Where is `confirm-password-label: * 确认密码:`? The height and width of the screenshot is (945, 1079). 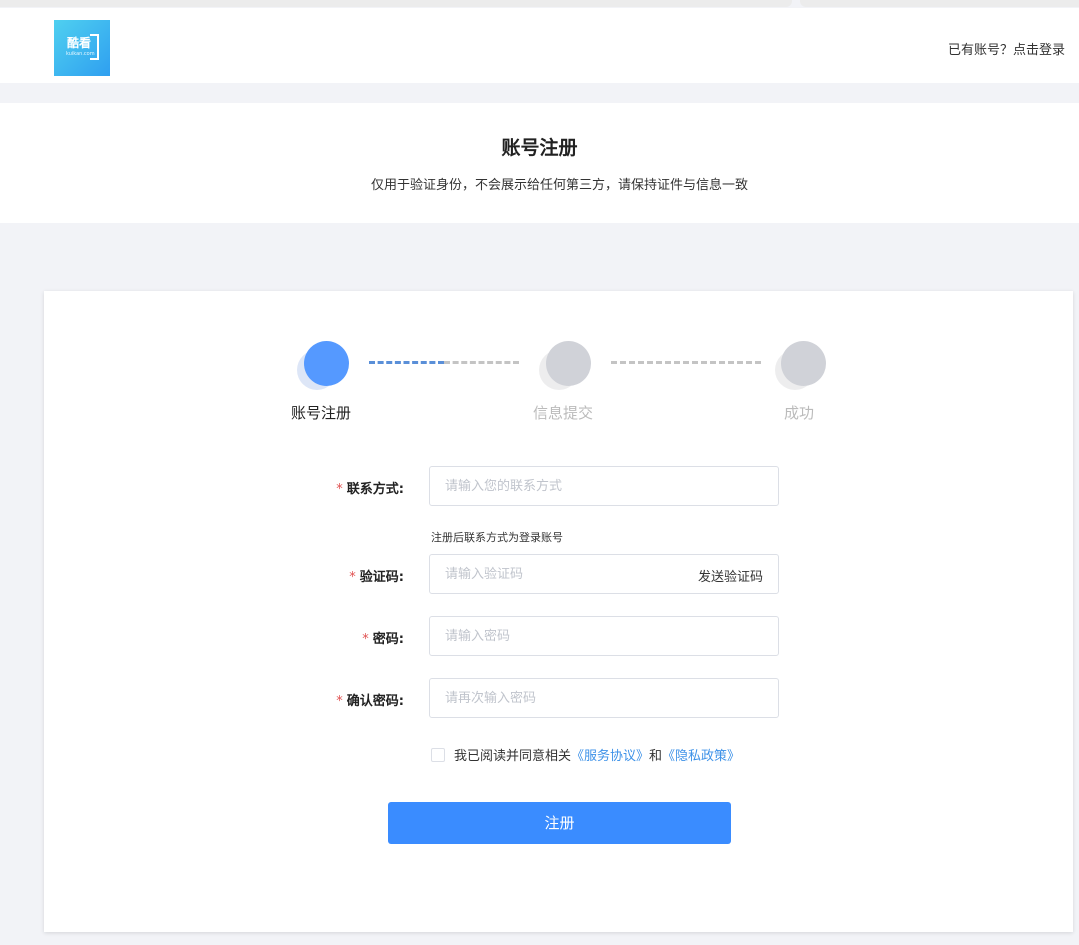
confirm-password-label: * 确认密码: is located at coordinates (370, 699).